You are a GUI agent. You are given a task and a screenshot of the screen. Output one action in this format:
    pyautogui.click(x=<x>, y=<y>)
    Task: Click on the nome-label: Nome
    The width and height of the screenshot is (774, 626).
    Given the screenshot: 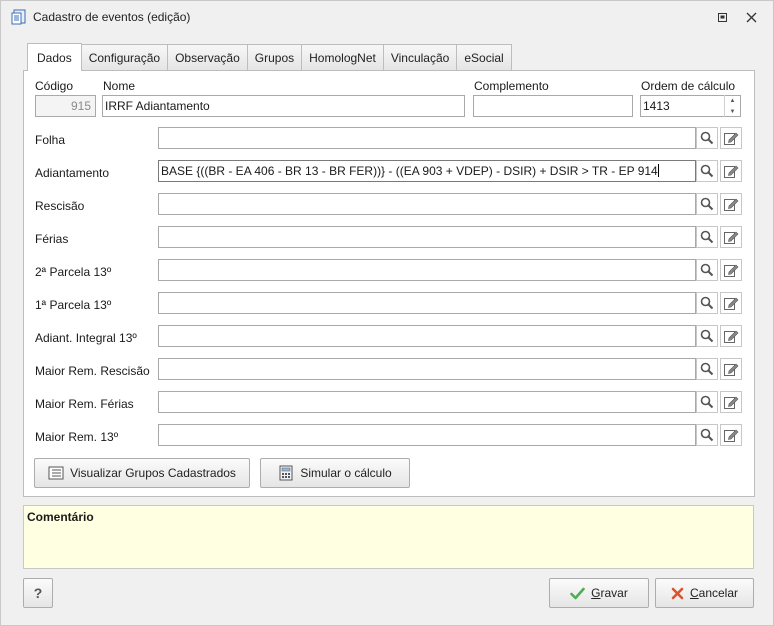 What is the action you would take?
    pyautogui.click(x=119, y=86)
    